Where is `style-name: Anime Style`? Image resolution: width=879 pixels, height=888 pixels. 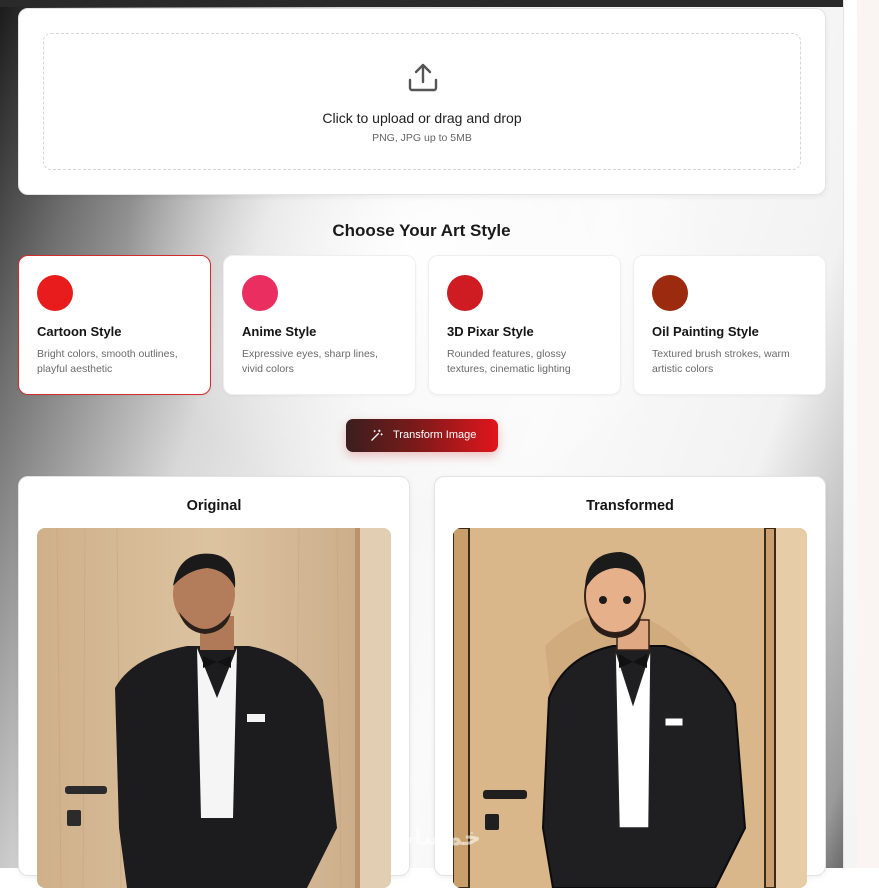 style-name: Anime Style is located at coordinates (279, 331).